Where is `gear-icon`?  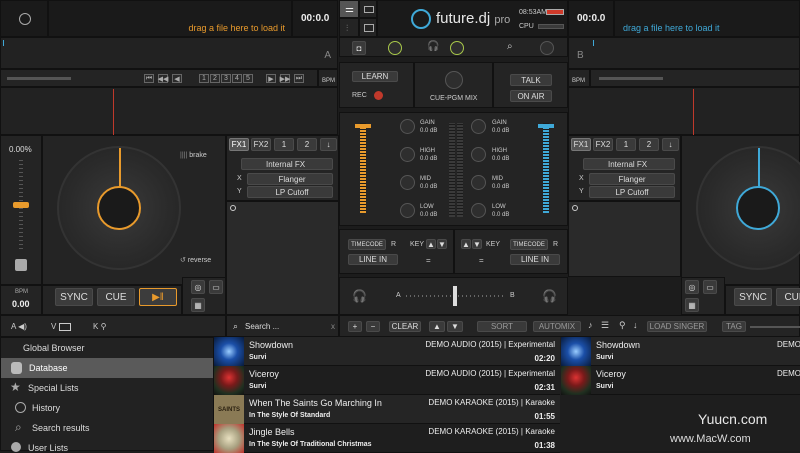
gear-icon is located at coordinates (25, 19).